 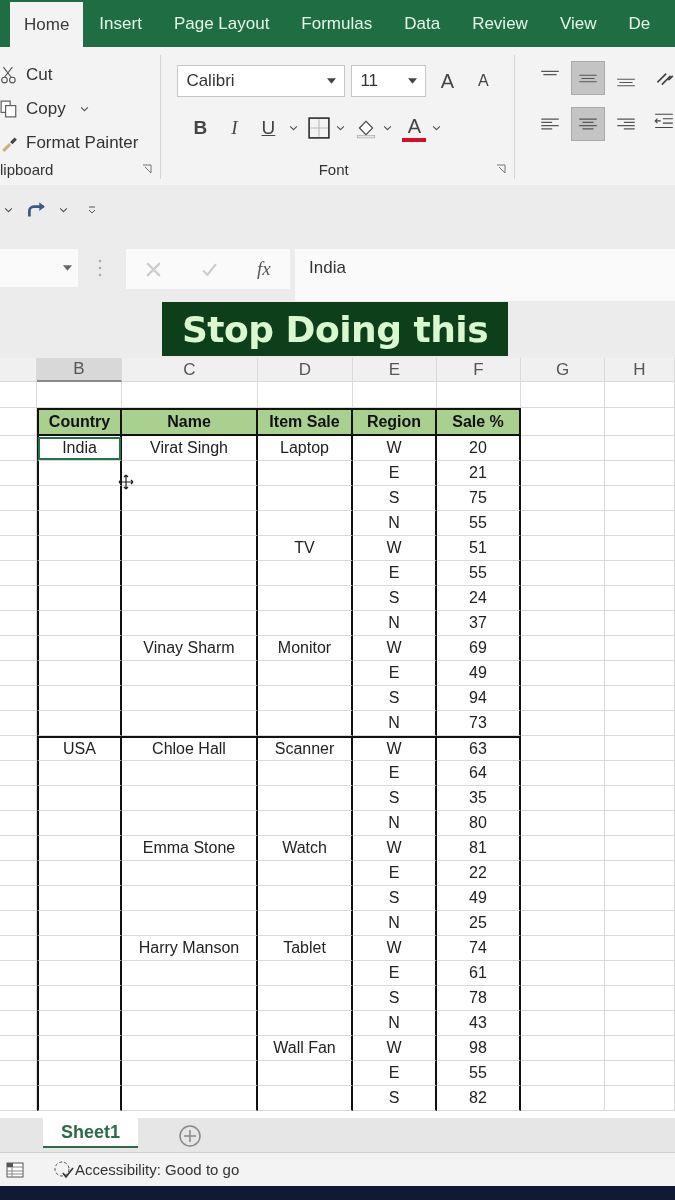 I want to click on font-color-button: A, so click(x=414, y=128).